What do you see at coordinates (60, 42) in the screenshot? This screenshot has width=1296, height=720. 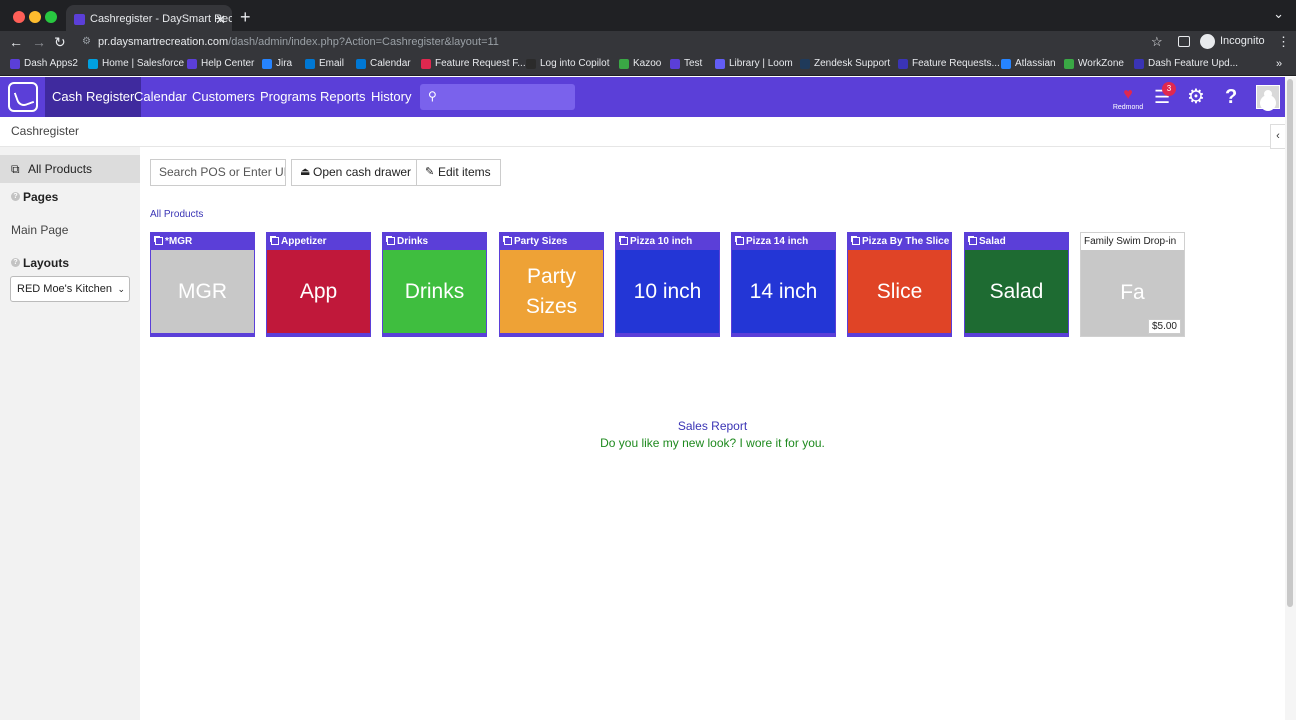 I see `reload-icon: ↻` at bounding box center [60, 42].